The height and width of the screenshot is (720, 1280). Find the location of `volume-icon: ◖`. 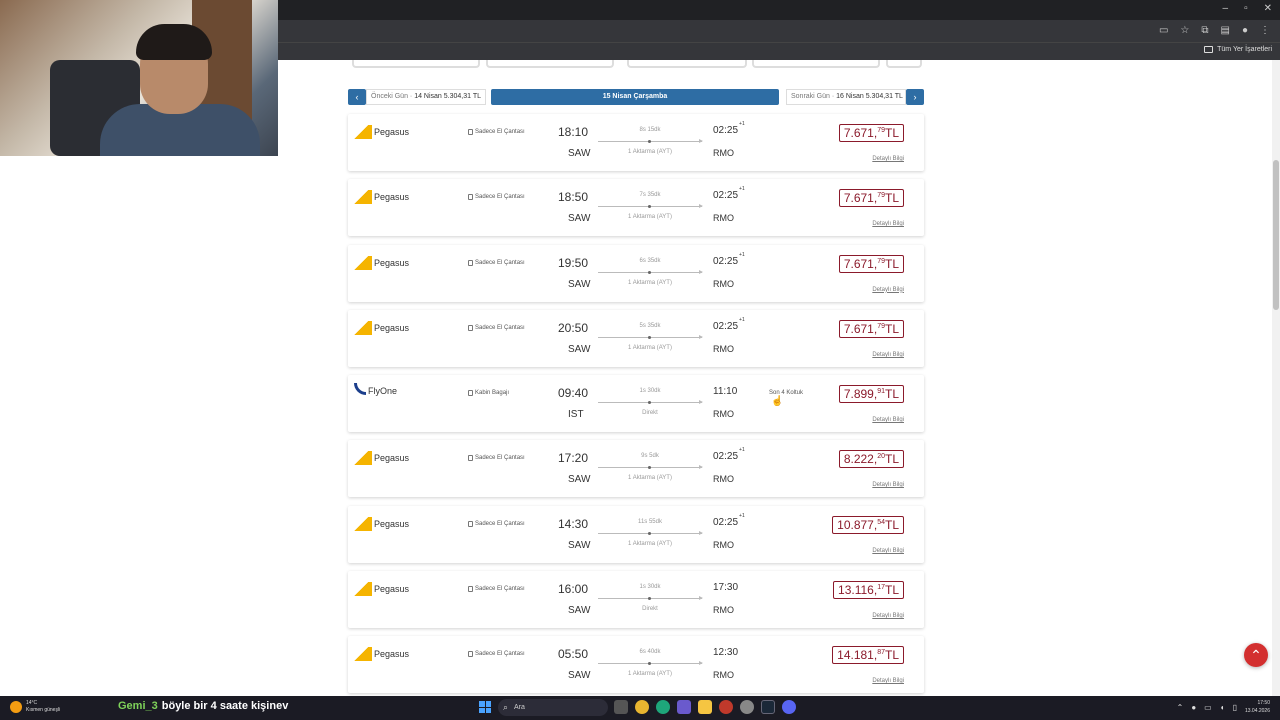

volume-icon: ◖ is located at coordinates (1222, 707).